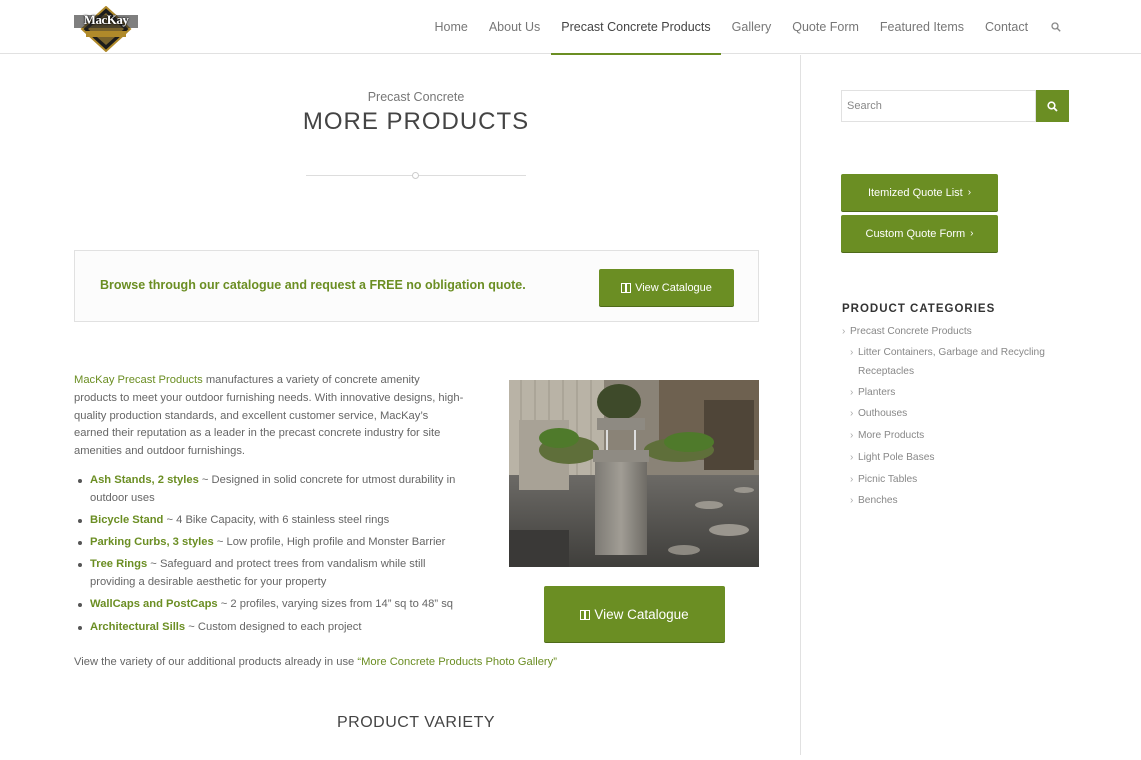 Image resolution: width=1141 pixels, height=760 pixels. What do you see at coordinates (641, 614) in the screenshot?
I see `view-catalogue-large-label: View Catalogue` at bounding box center [641, 614].